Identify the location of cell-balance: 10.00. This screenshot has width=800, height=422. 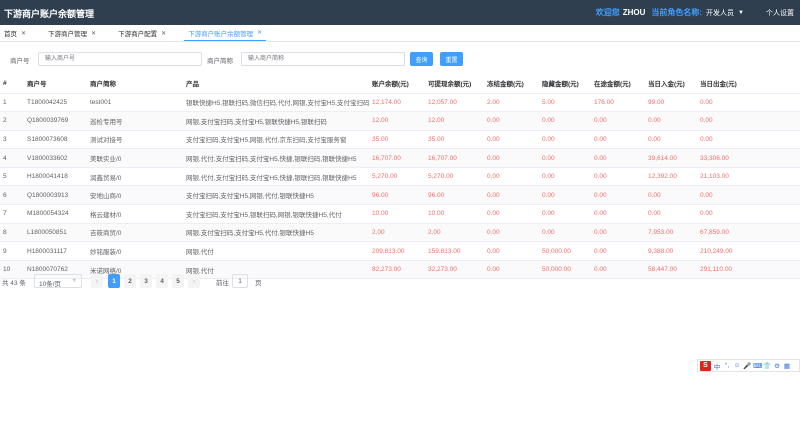
(397, 214).